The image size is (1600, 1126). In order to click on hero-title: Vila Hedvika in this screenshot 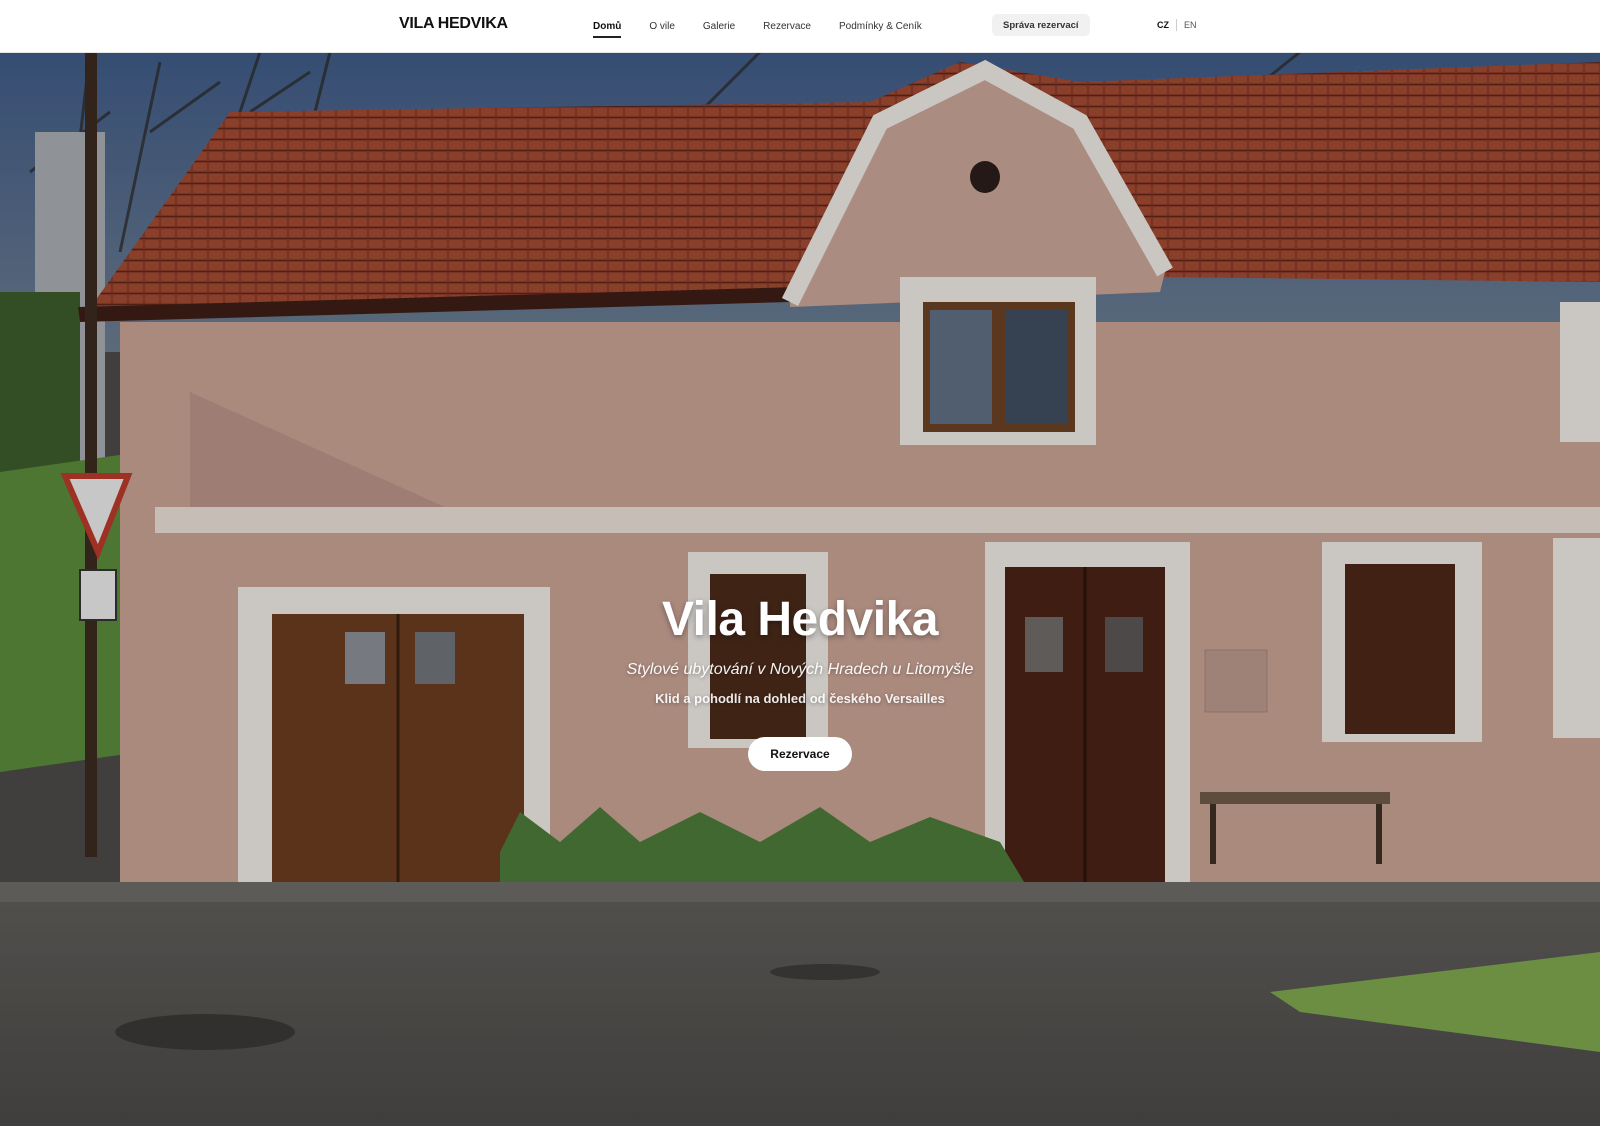, I will do `click(800, 619)`.